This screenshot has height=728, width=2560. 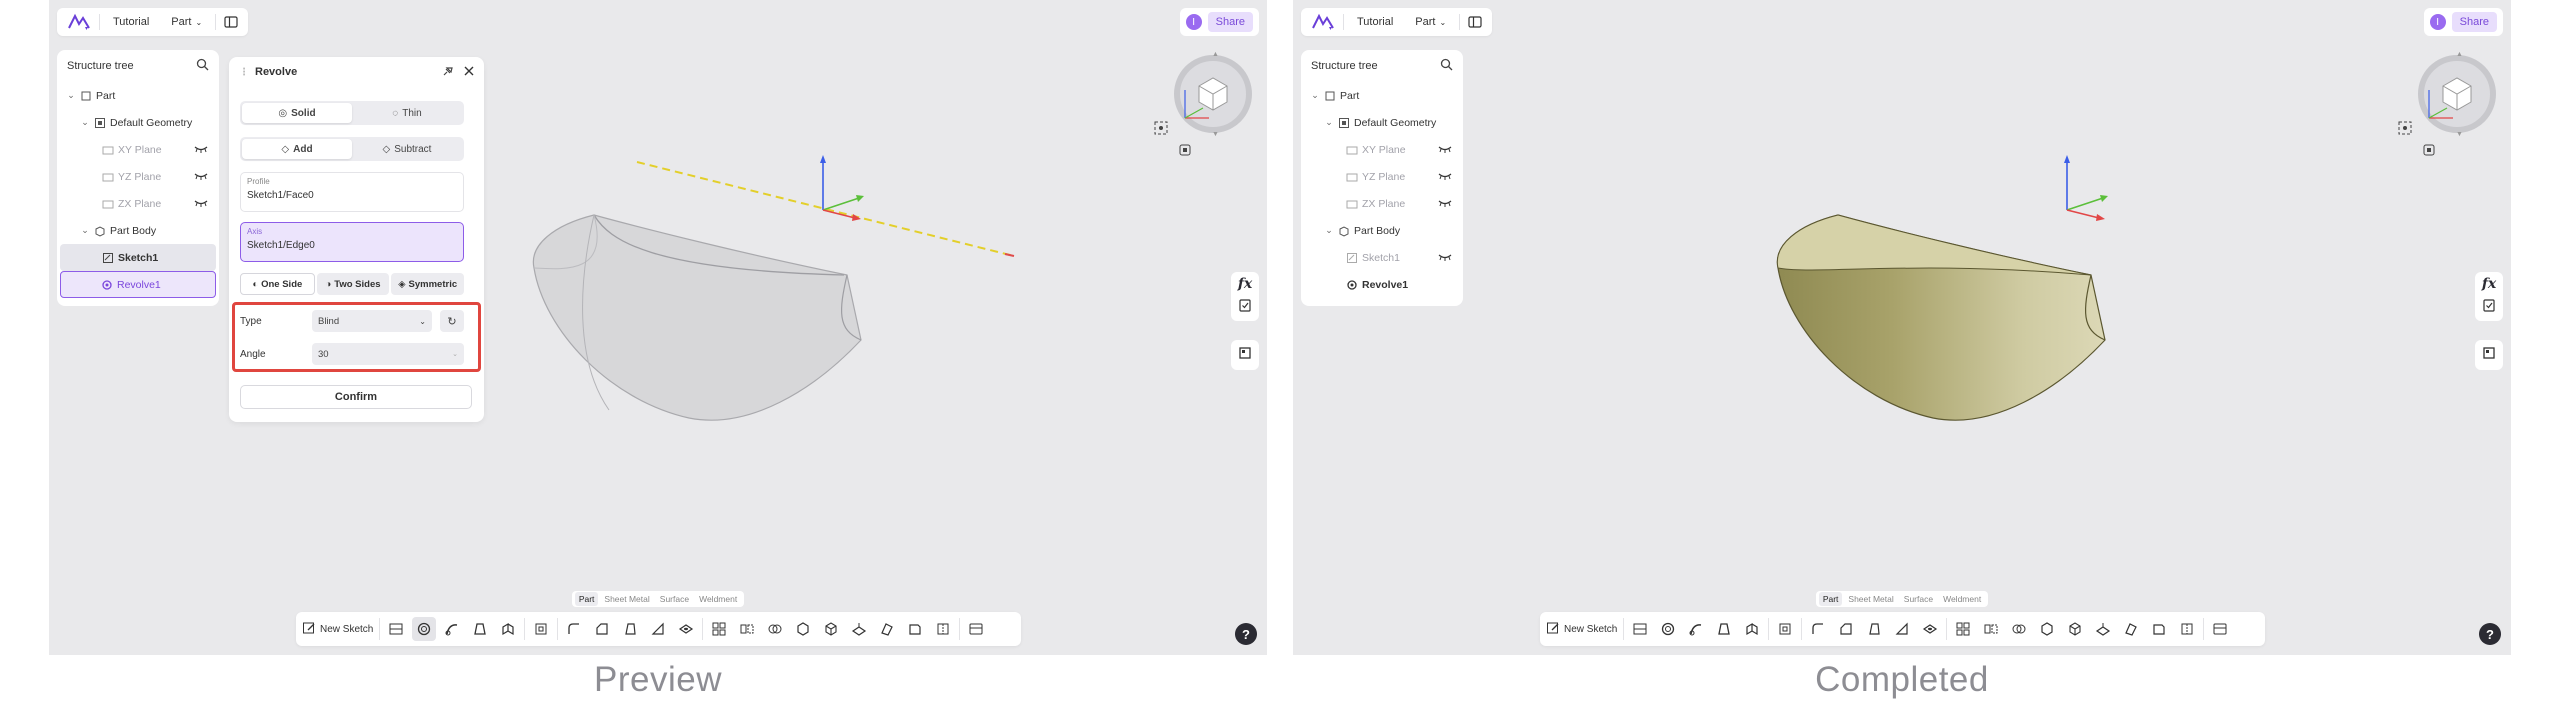 What do you see at coordinates (297, 113) in the screenshot?
I see `solid-option: ◎ Solid` at bounding box center [297, 113].